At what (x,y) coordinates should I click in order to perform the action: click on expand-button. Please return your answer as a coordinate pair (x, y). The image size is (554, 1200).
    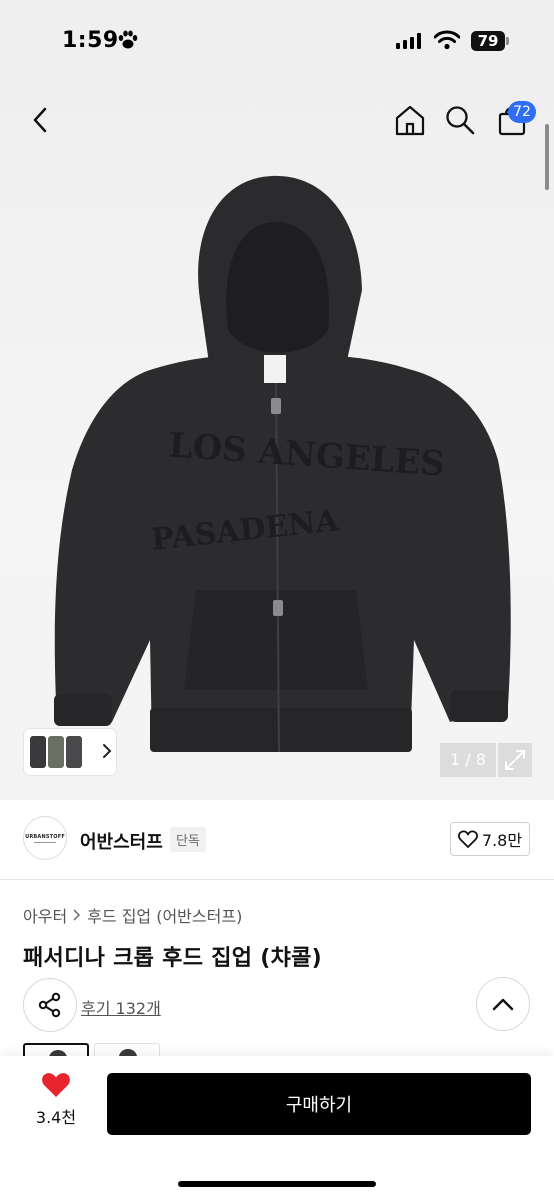
    Looking at the image, I should click on (515, 760).